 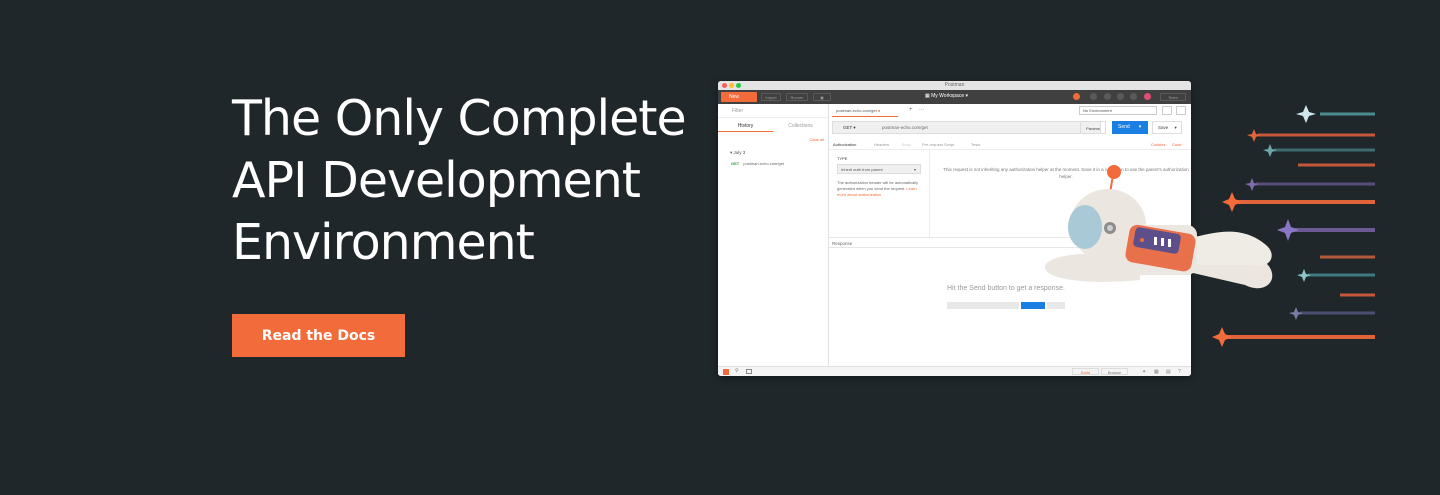 I want to click on tab-pre-request-script: Pre-request Script, so click(x=938, y=144).